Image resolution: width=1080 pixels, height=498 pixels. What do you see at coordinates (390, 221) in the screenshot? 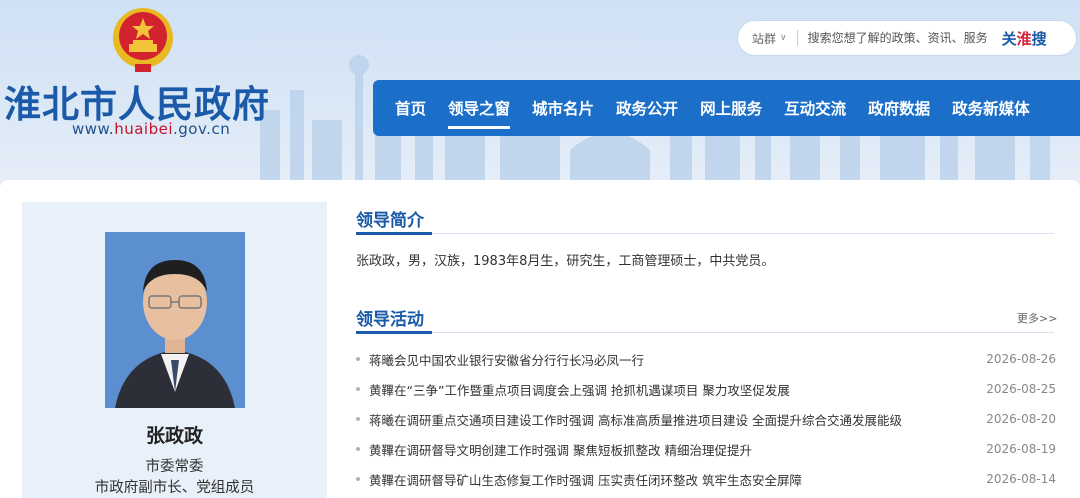
I see `section-title-intro: 领导简介` at bounding box center [390, 221].